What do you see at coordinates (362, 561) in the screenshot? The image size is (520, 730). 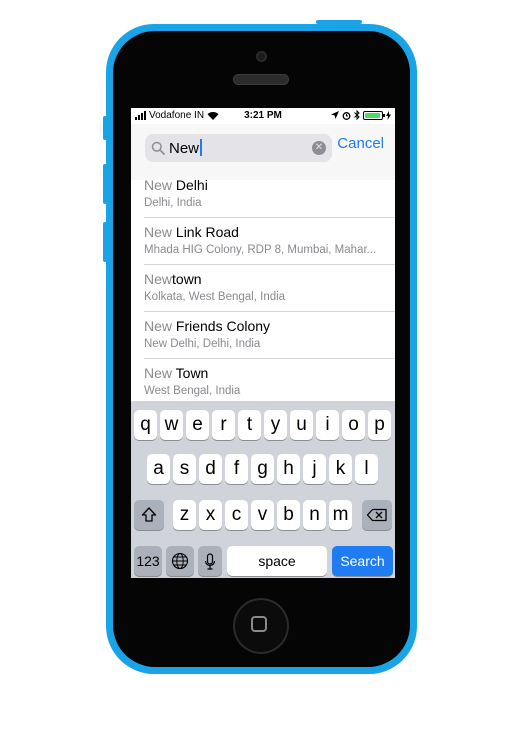 I see `search-key: Search` at bounding box center [362, 561].